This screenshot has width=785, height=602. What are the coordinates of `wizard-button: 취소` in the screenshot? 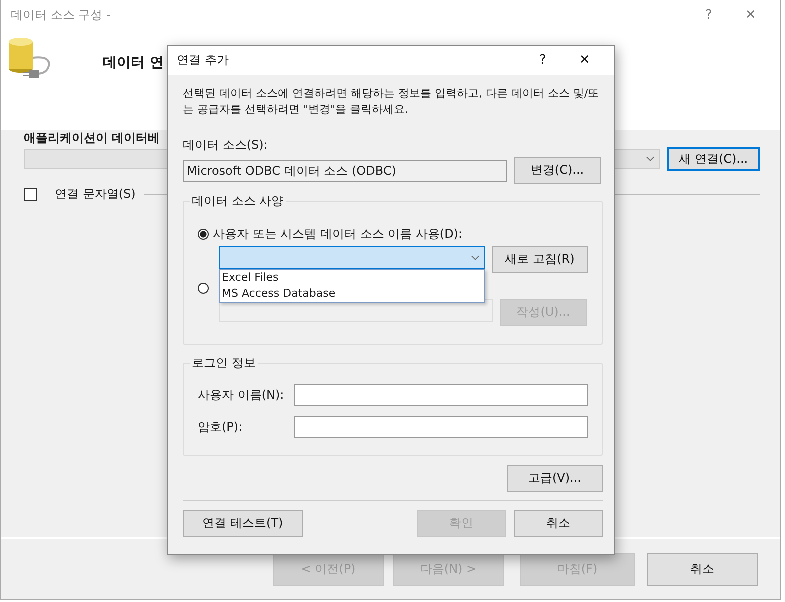 It's located at (702, 569).